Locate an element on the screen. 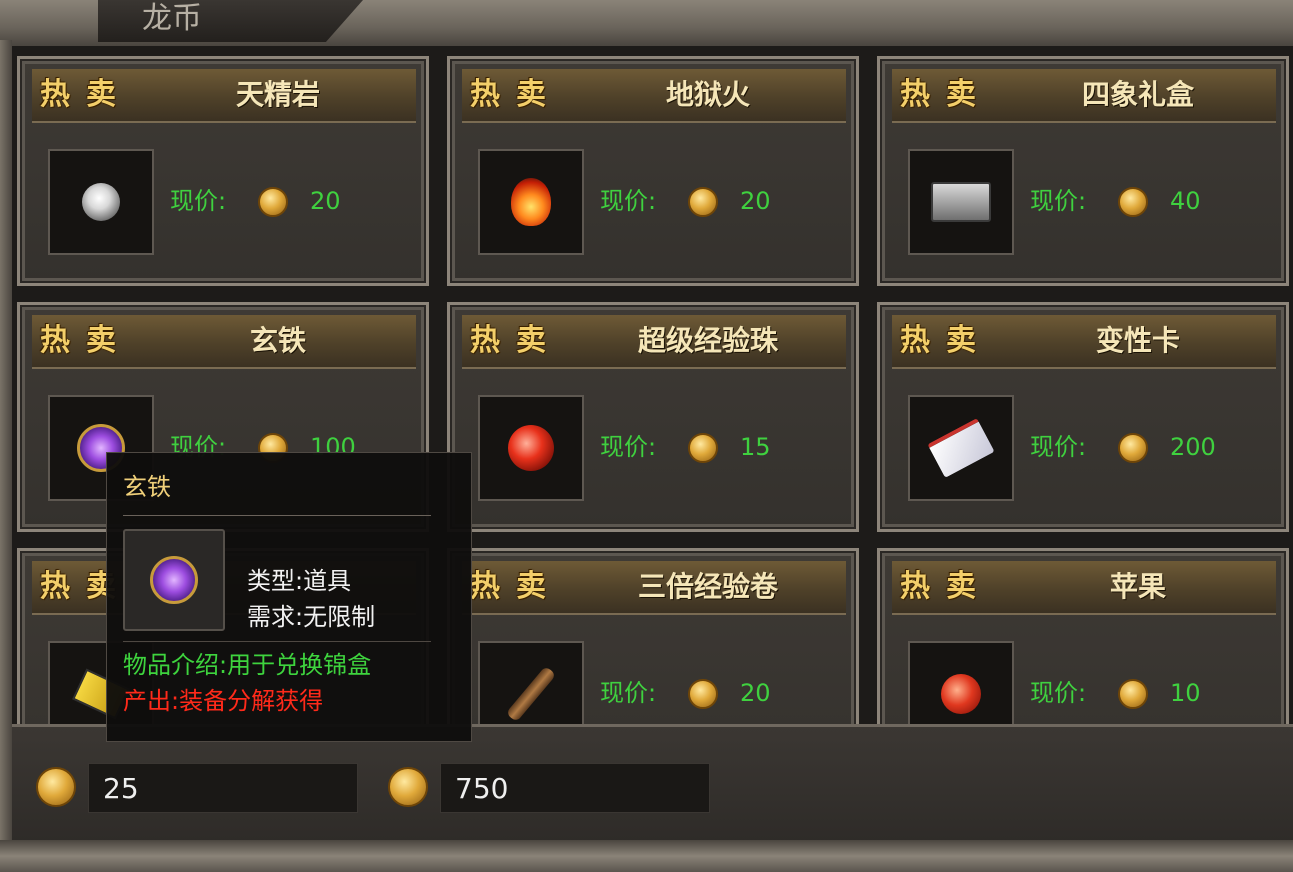  shop-item-card: 热卖 天精岩 现价: 20 is located at coordinates (223, 171).